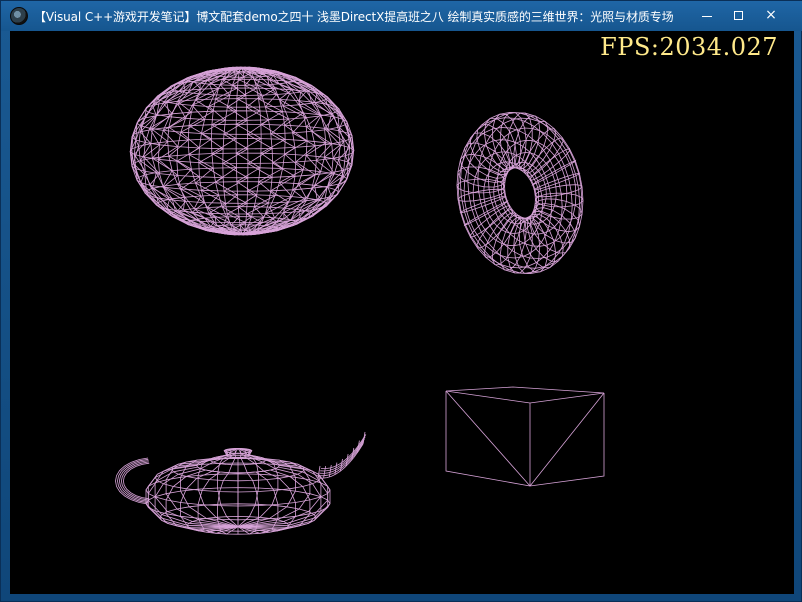 Image resolution: width=802 pixels, height=602 pixels. Describe the element at coordinates (19, 16) in the screenshot. I see `app-icon` at that location.